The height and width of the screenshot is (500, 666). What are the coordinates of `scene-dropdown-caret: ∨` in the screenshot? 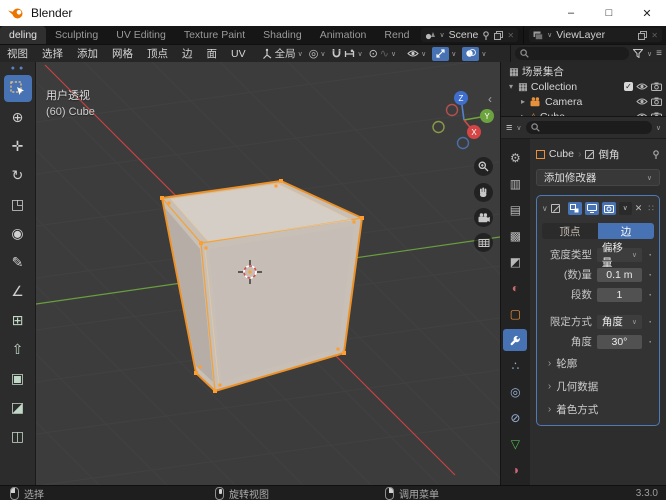 It's located at (442, 35).